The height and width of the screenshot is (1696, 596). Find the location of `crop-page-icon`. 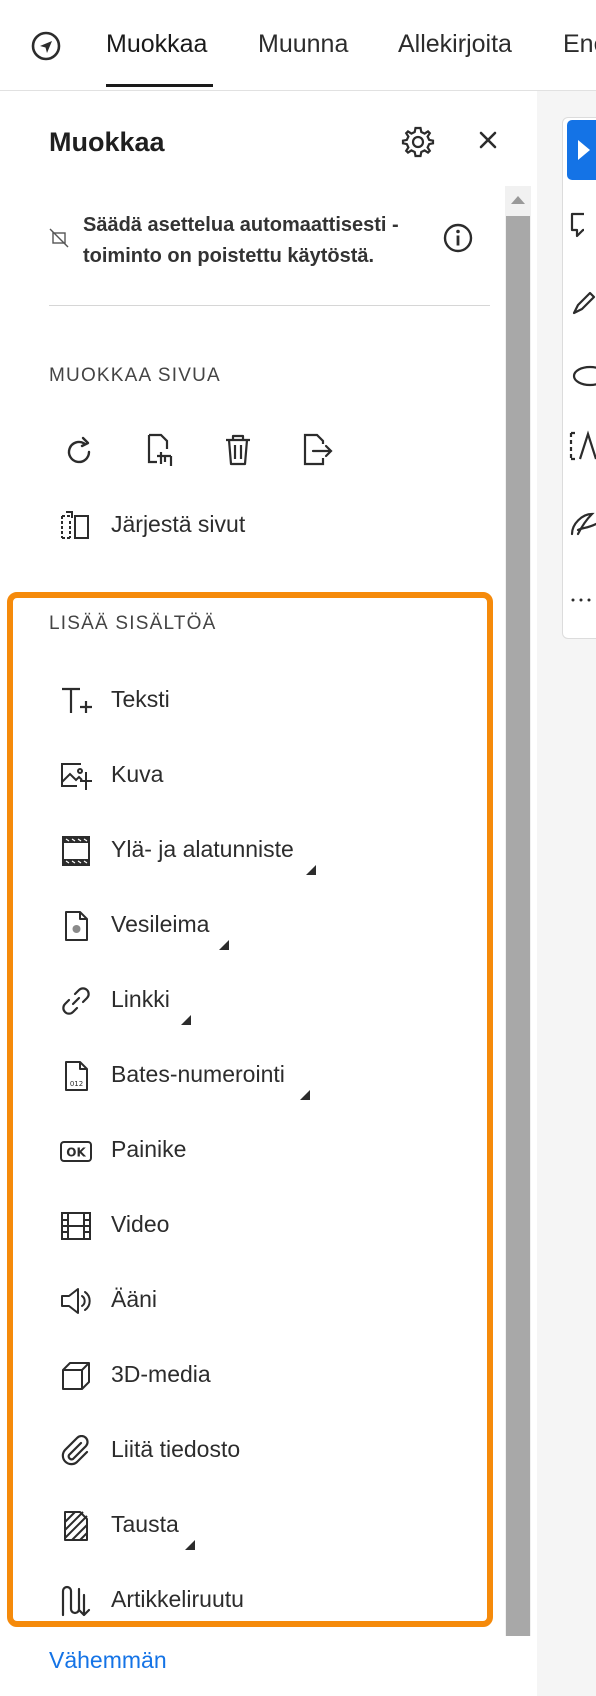

crop-page-icon is located at coordinates (159, 450).